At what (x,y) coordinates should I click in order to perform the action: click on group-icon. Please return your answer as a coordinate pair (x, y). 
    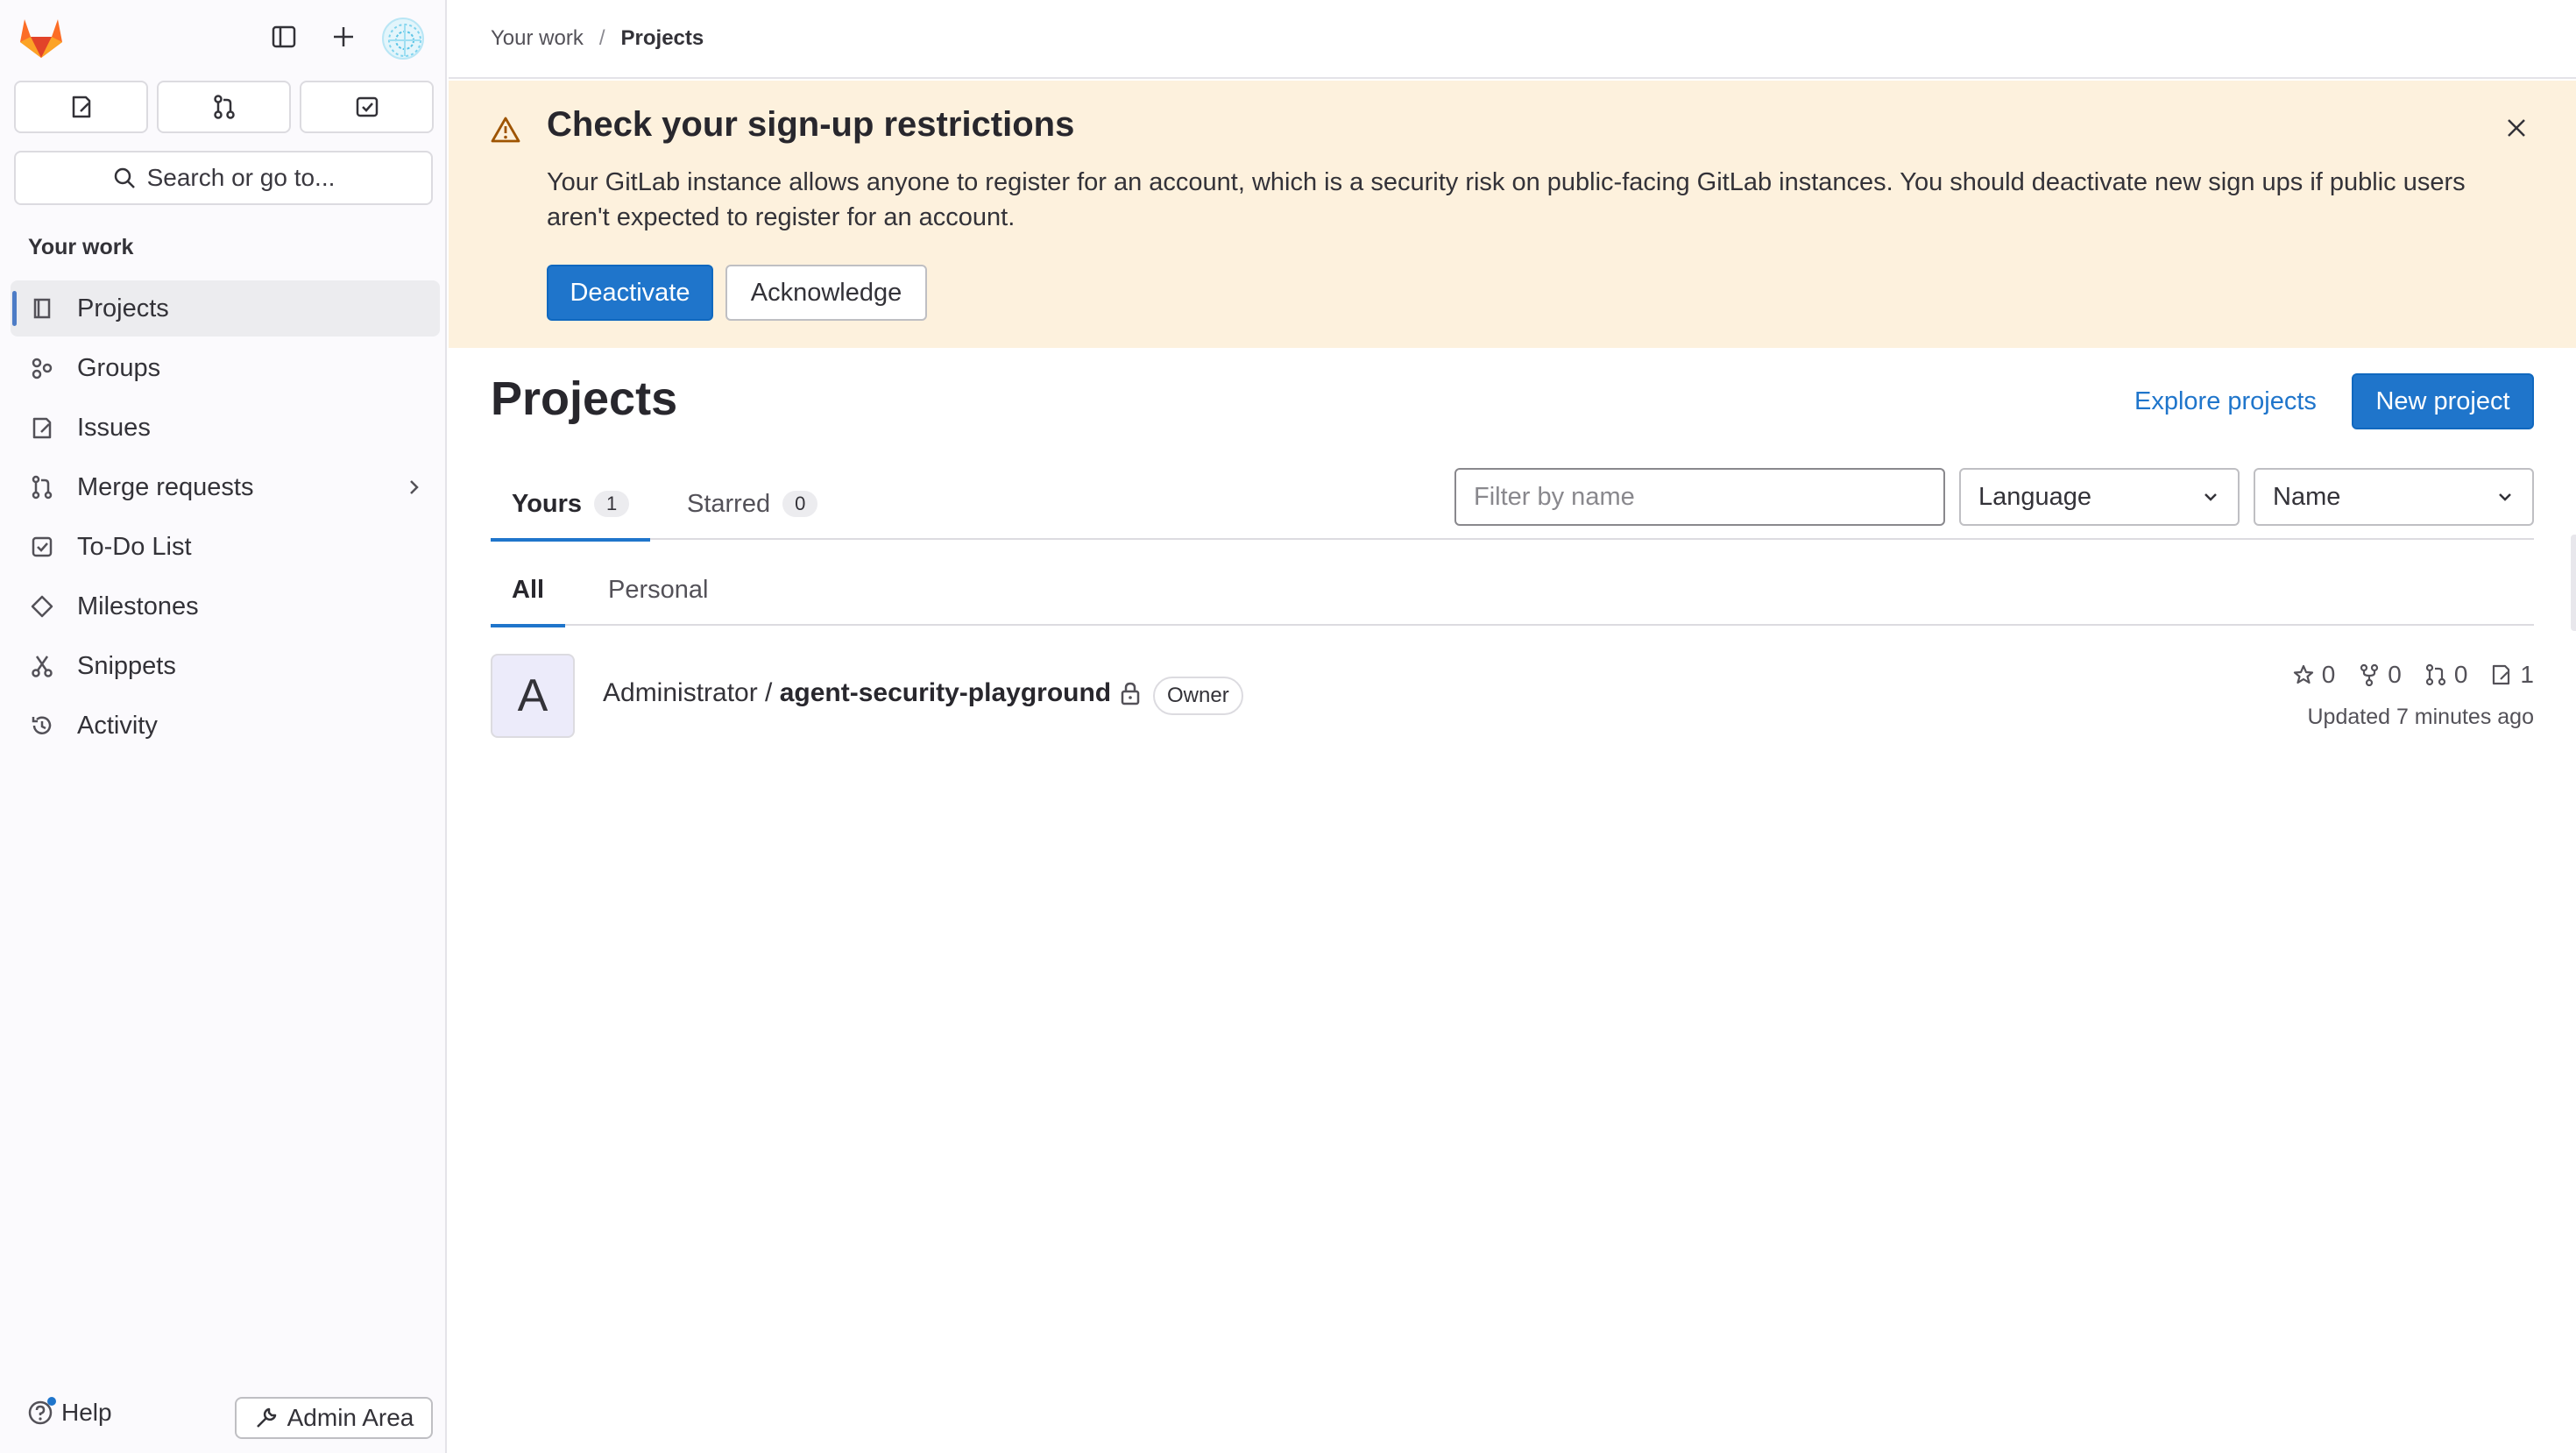
    Looking at the image, I should click on (42, 368).